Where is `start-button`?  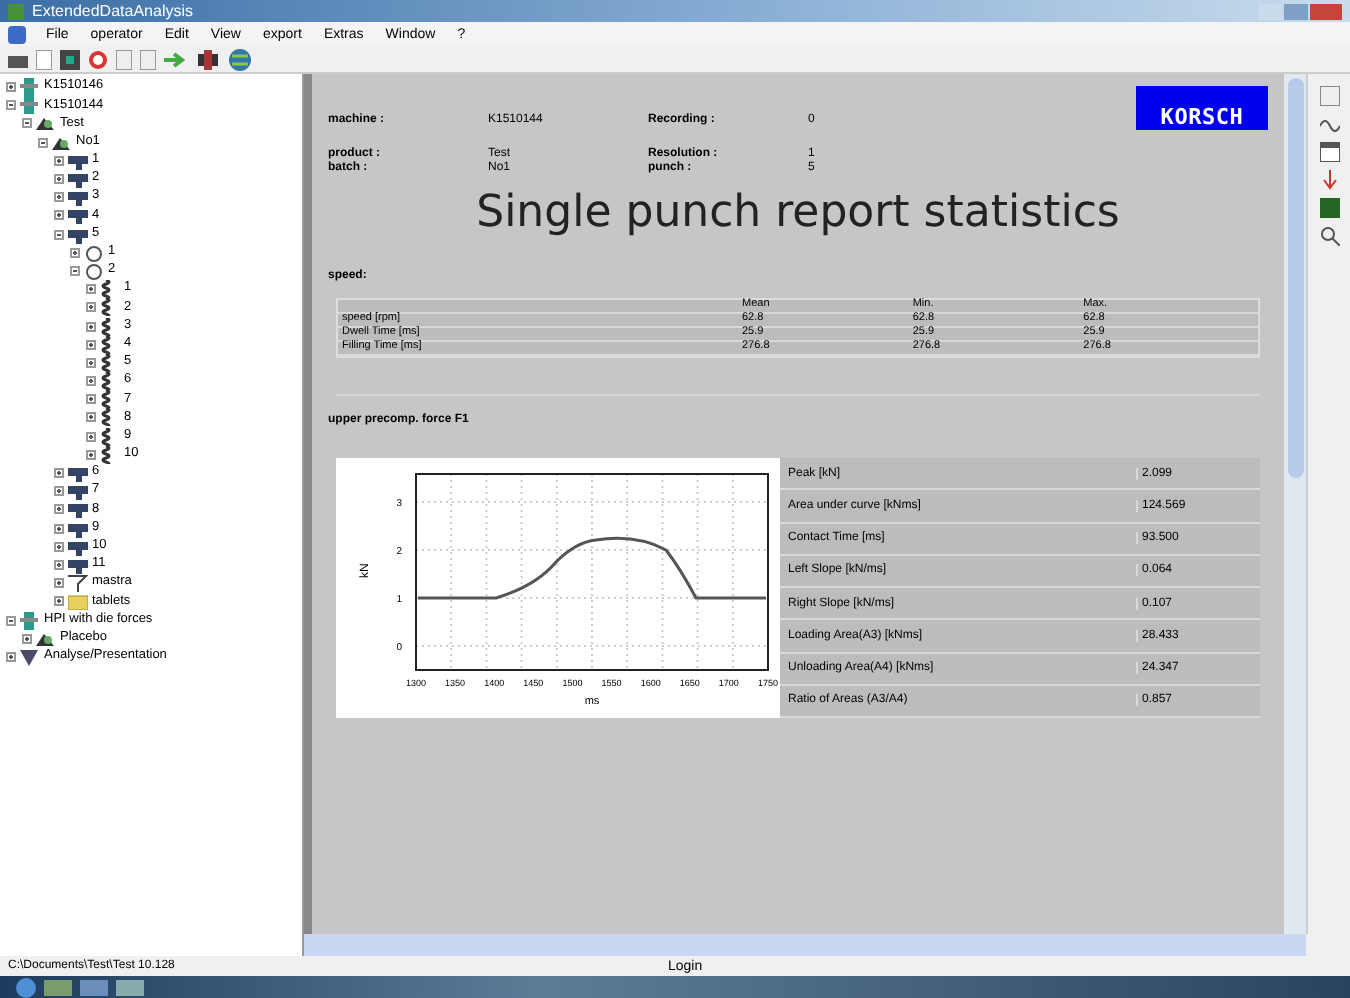 start-button is located at coordinates (26, 987).